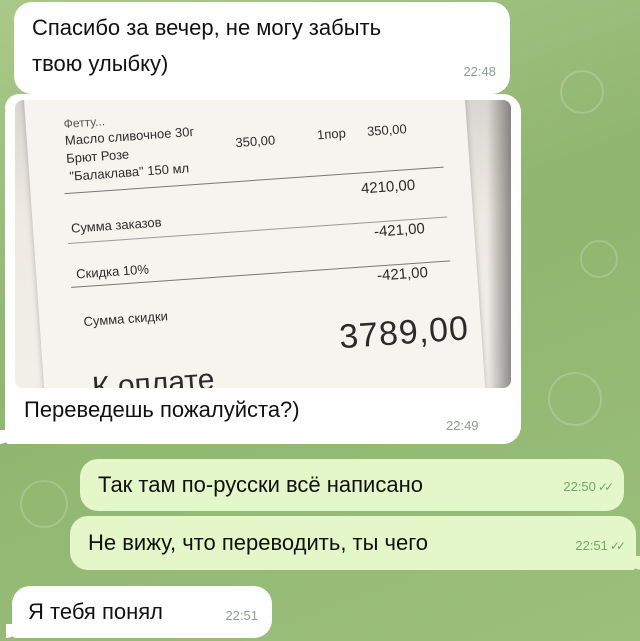 This screenshot has height=641, width=640. Describe the element at coordinates (499, 244) in the screenshot. I see `photo-shadow` at that location.